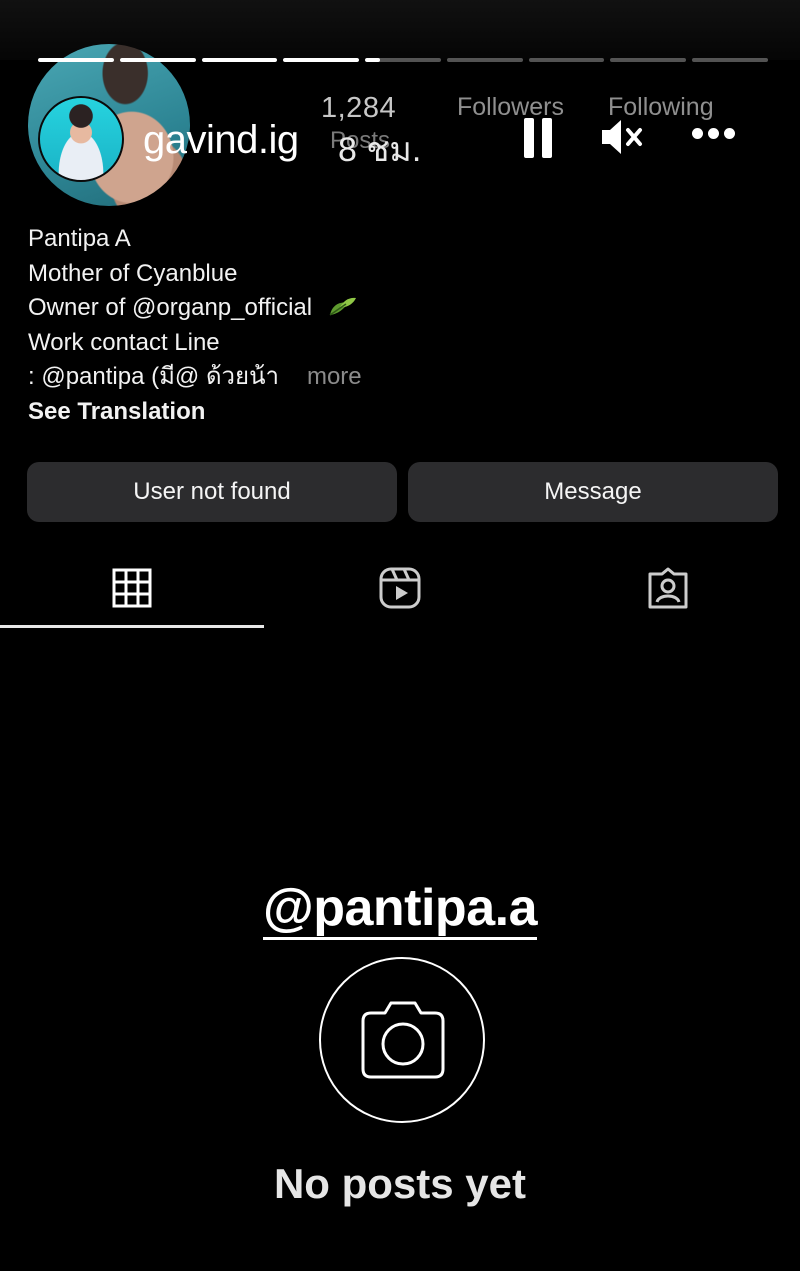 This screenshot has width=800, height=1271. I want to click on no-posts-text: No posts yet, so click(400, 1183).